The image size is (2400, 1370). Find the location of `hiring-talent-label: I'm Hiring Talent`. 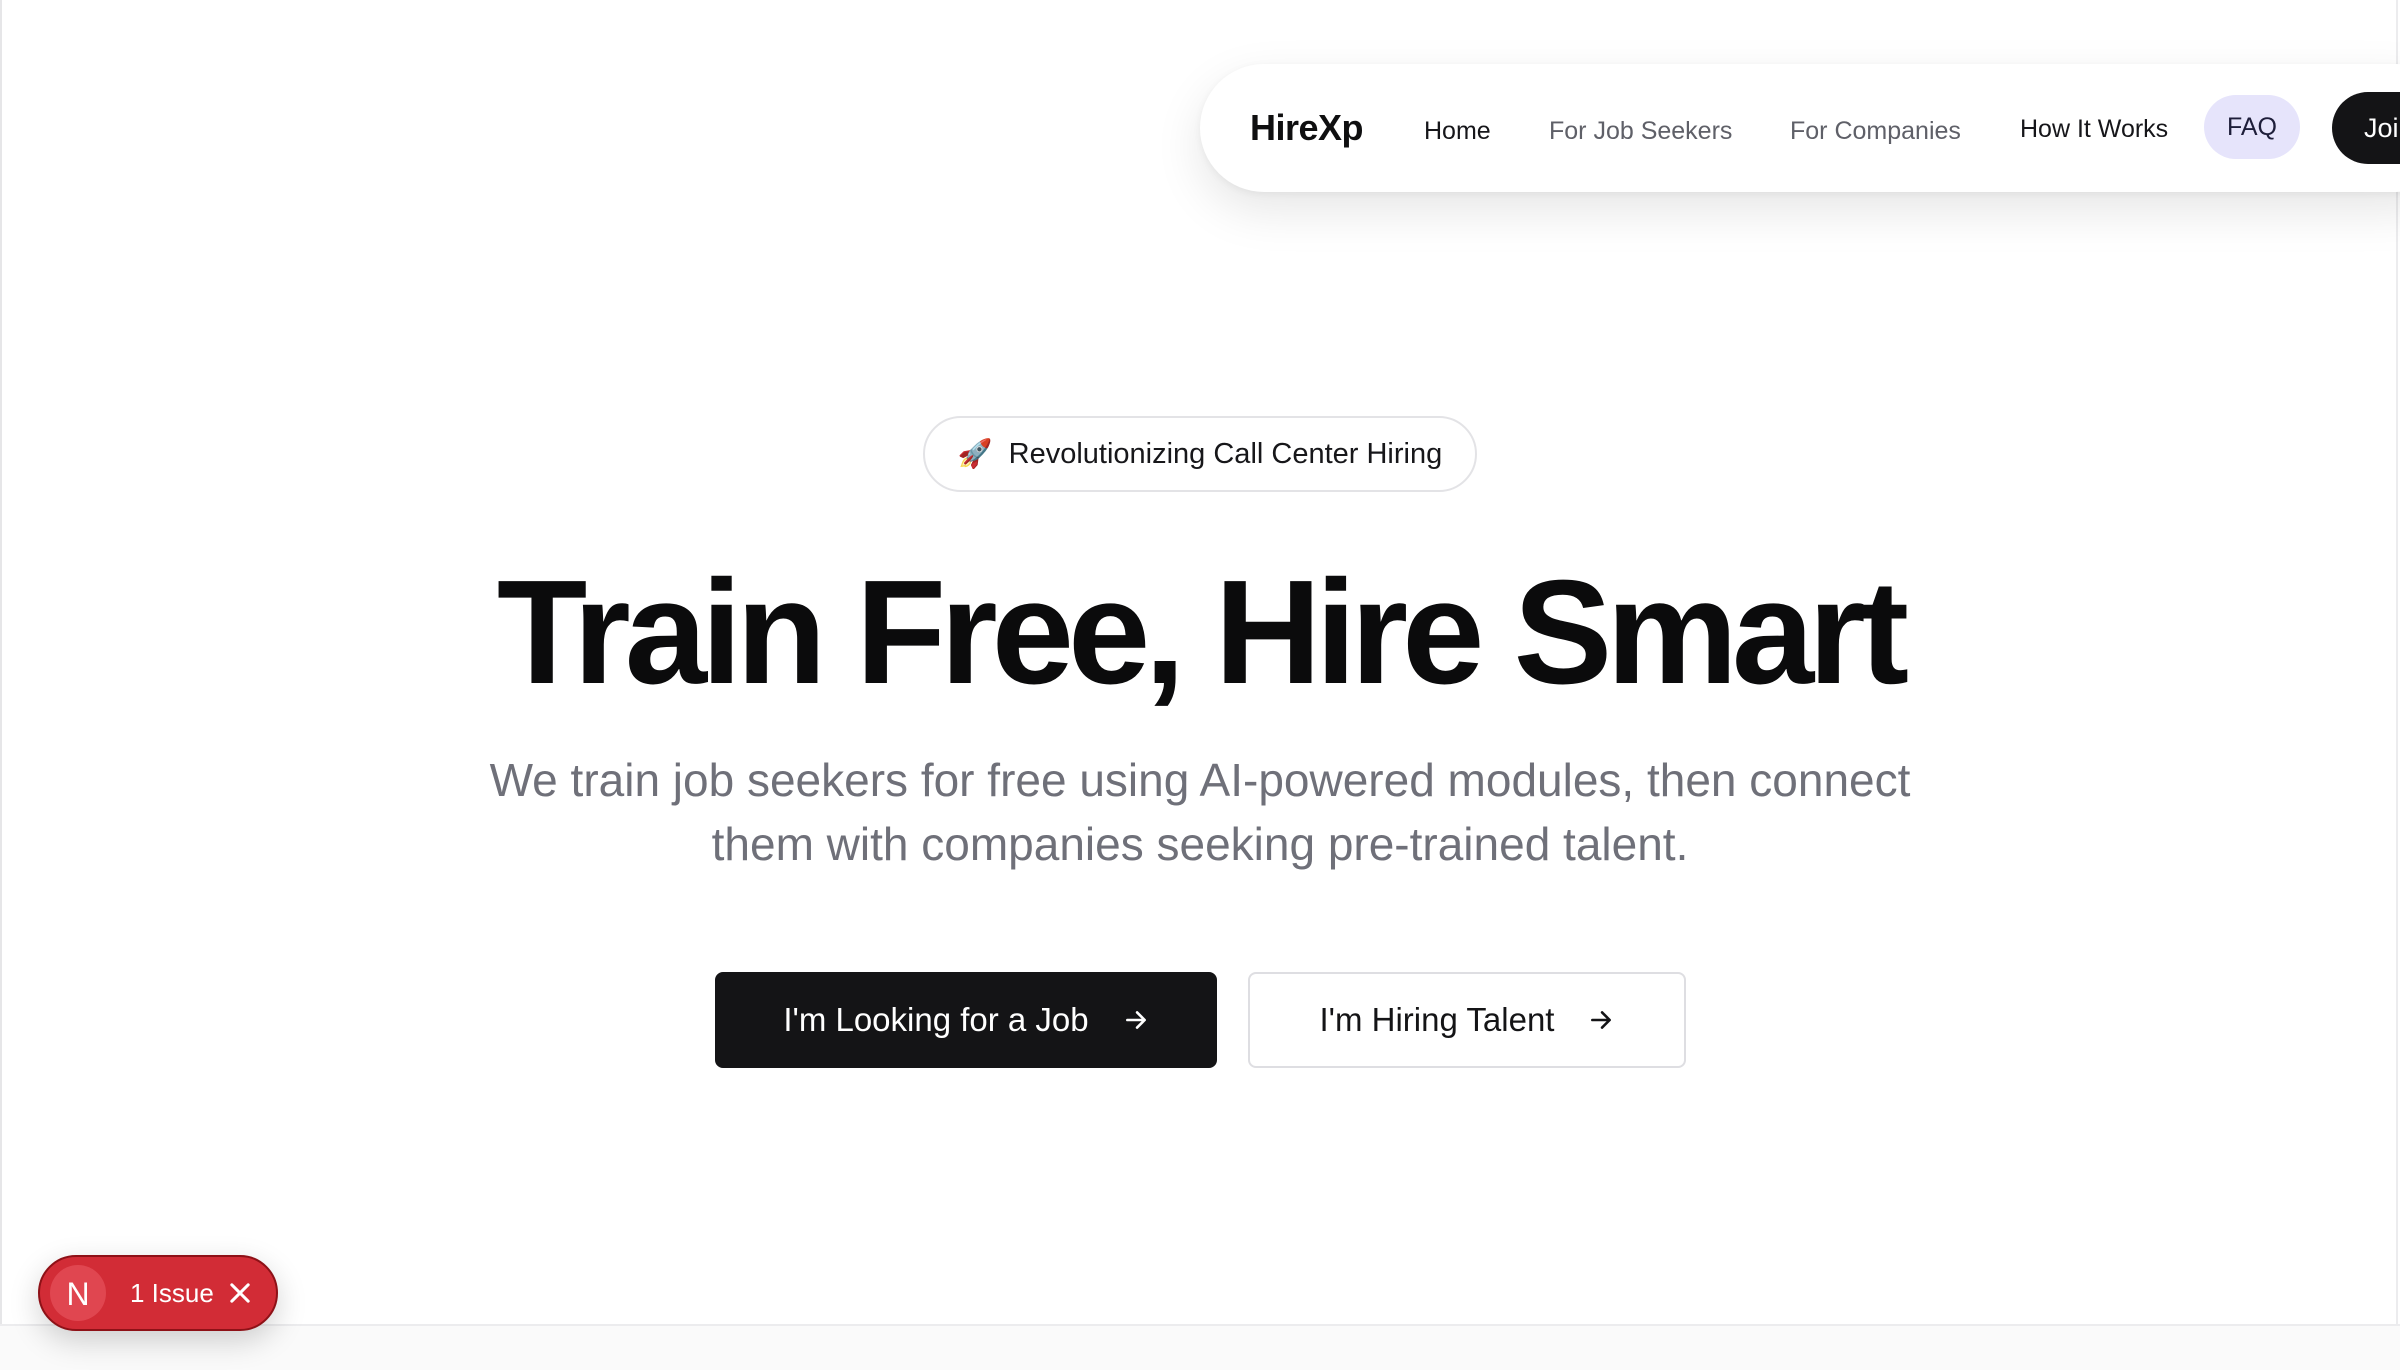

hiring-talent-label: I'm Hiring Talent is located at coordinates (1437, 1019).